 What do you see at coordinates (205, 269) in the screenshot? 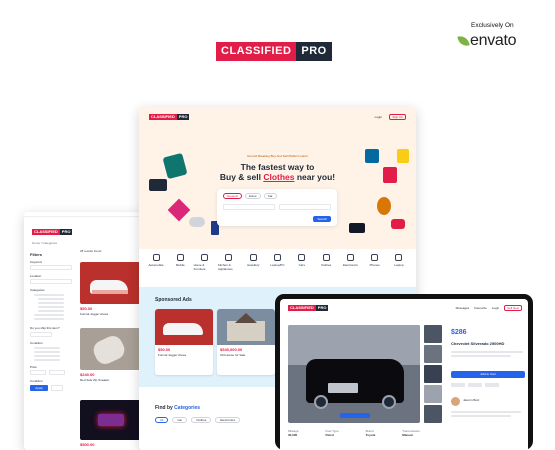
I see `category-item: Home & Furniture` at bounding box center [205, 269].